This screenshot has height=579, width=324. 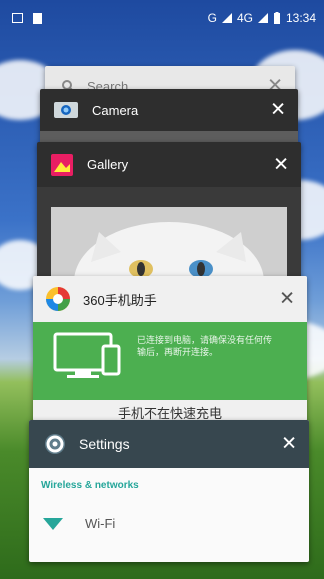 What do you see at coordinates (212, 18) in the screenshot?
I see `signal-type-g: G` at bounding box center [212, 18].